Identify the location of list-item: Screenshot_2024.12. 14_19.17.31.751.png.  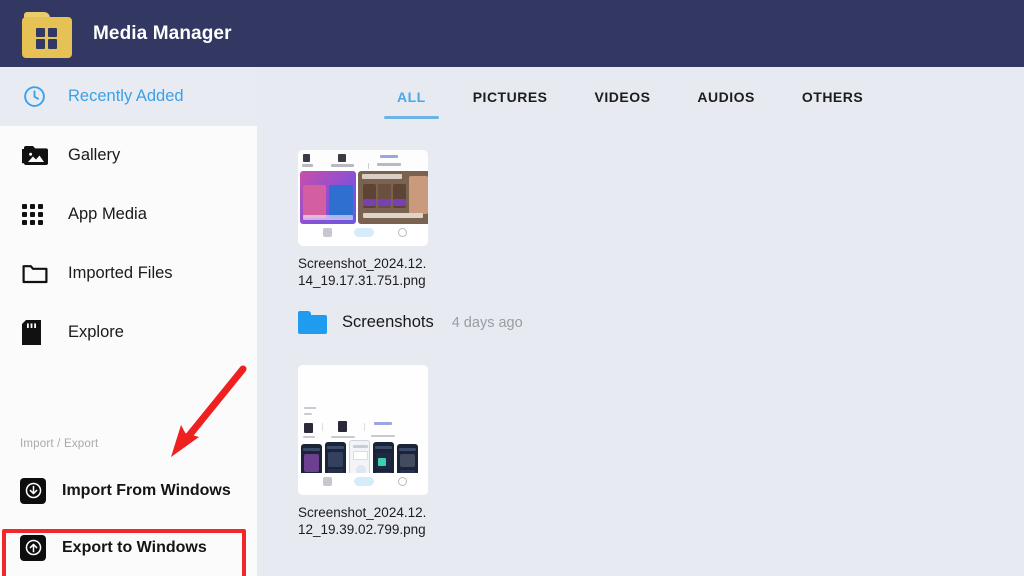
(366, 219).